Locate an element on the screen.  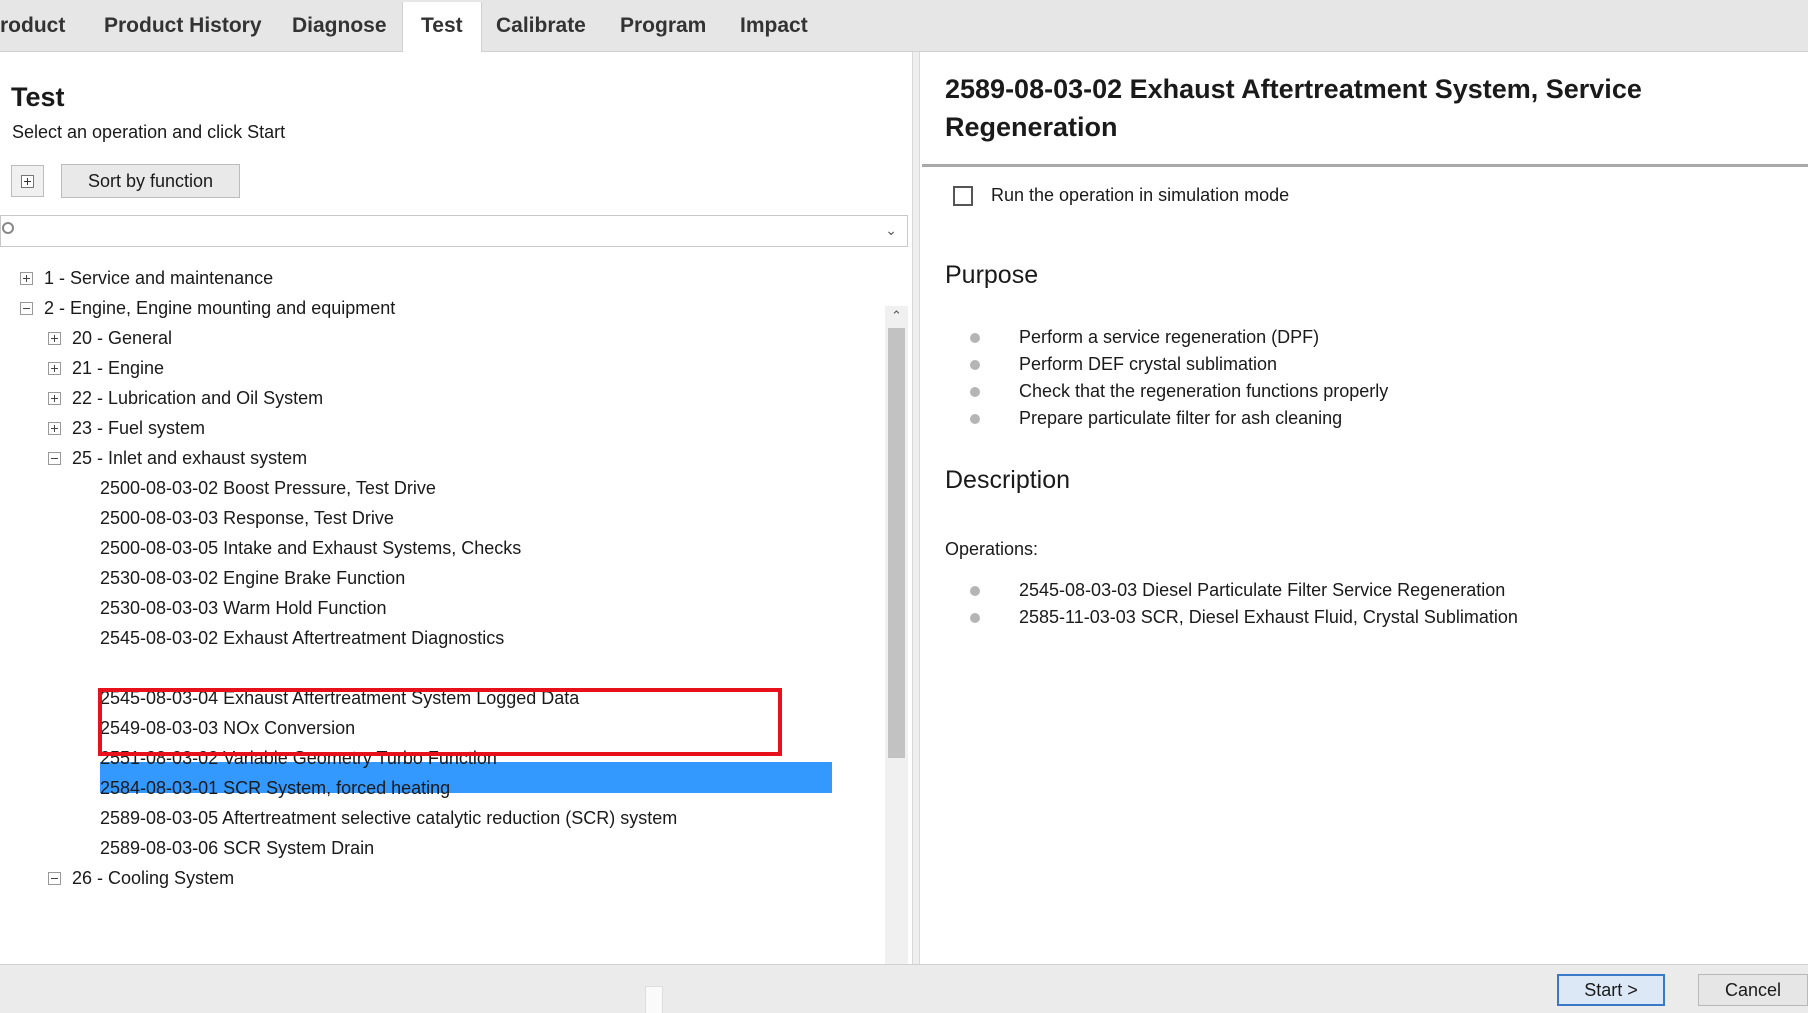
tree-leaf-operation: 2500-08-03-02 Boost Pressure, Test Drive is located at coordinates (268, 488).